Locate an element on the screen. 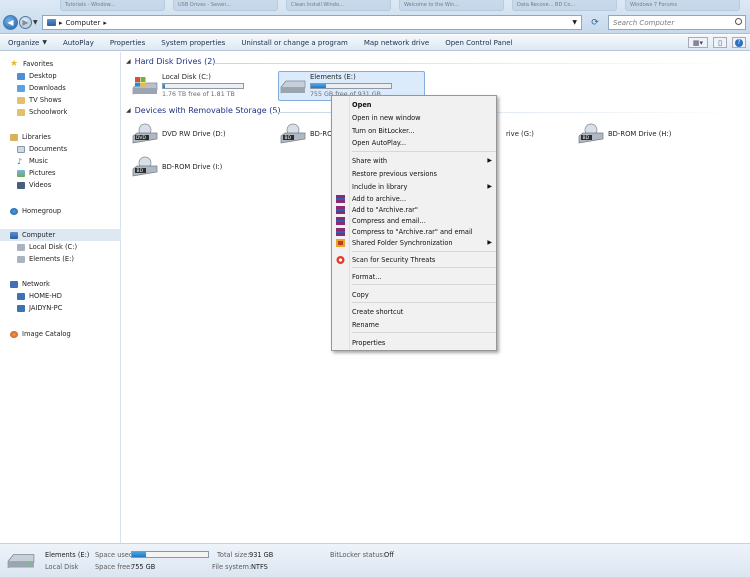 The height and width of the screenshot is (577, 750). nav-favorites: ★ Favorites is located at coordinates (70, 64).